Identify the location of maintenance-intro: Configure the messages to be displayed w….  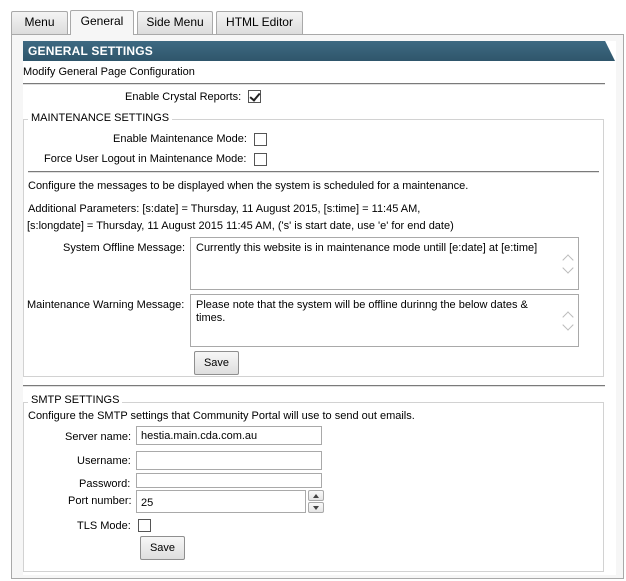
(248, 186).